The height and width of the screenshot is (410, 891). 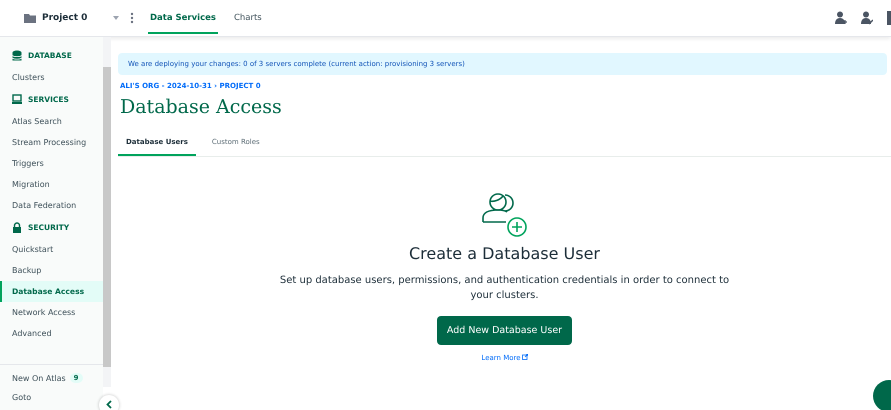 What do you see at coordinates (504, 253) in the screenshot?
I see `empty-state-title: Create a Database User` at bounding box center [504, 253].